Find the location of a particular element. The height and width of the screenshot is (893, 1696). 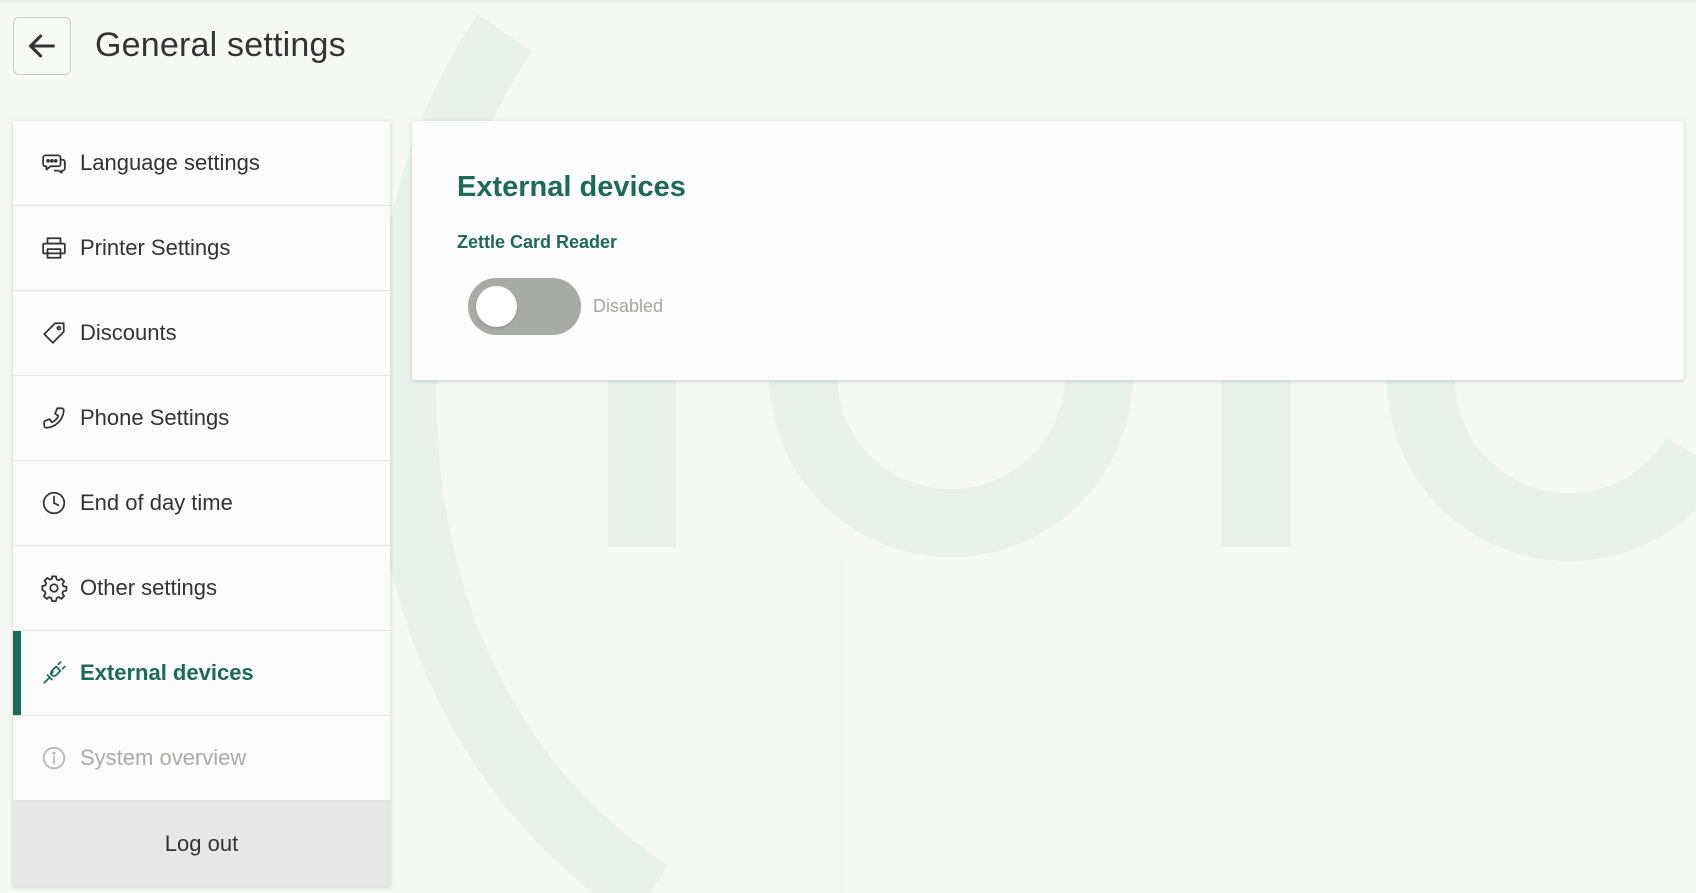

sidebar-item-label: External devices is located at coordinates (167, 672).